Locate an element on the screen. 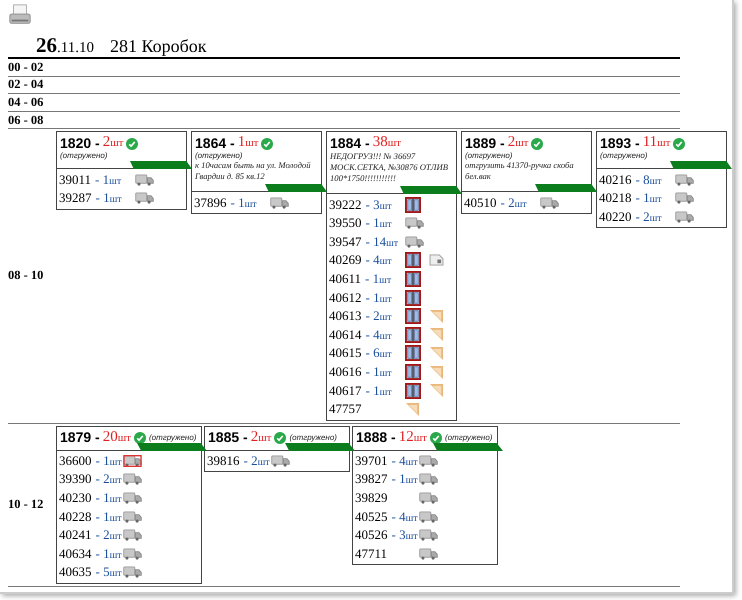  item-entry: 40615 - 6шт is located at coordinates (361, 353).